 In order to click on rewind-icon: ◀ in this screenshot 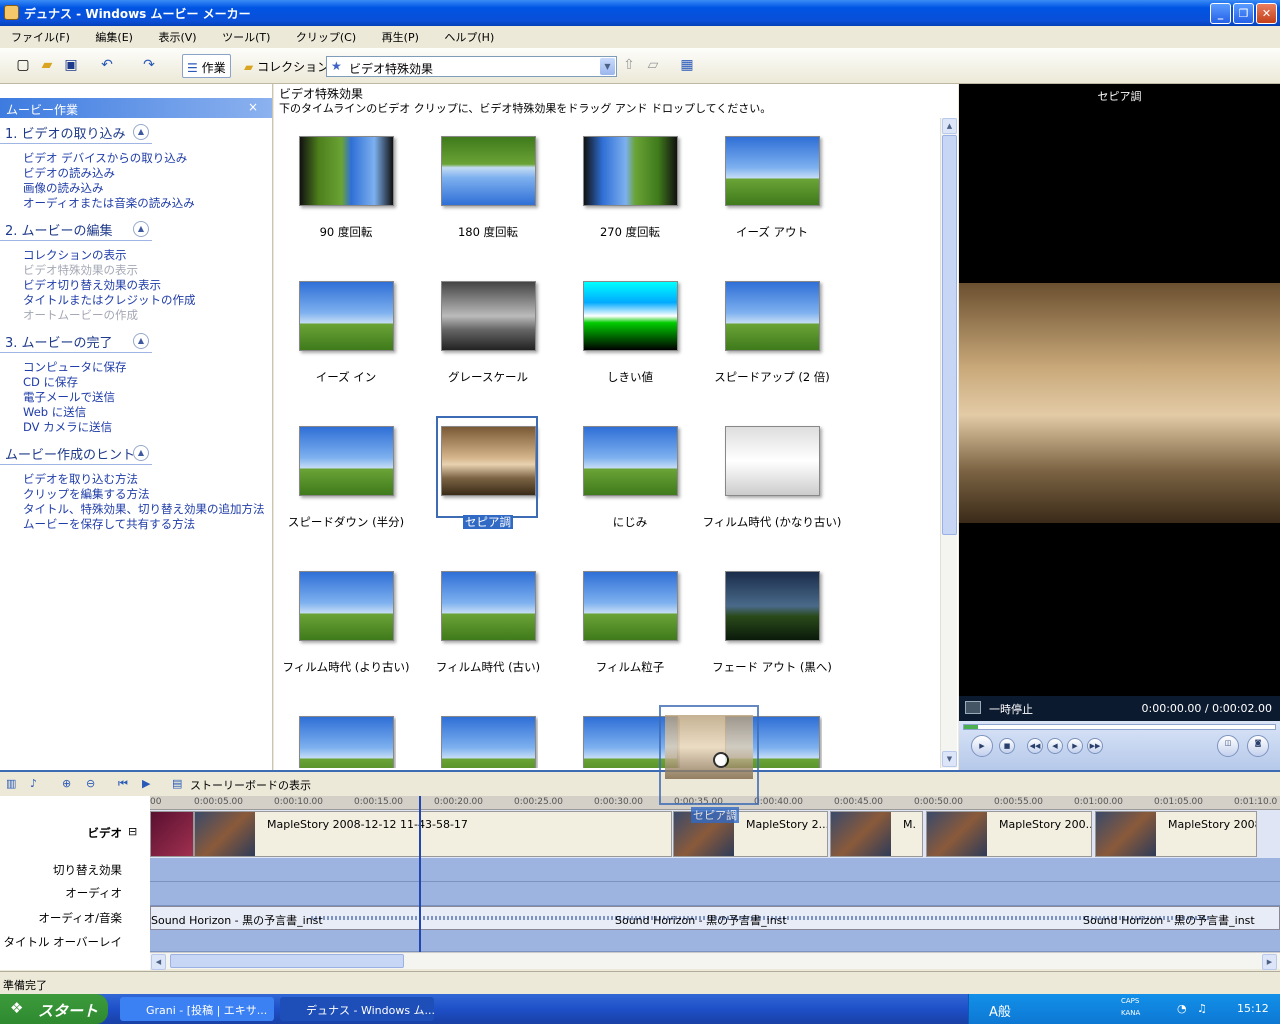, I will do `click(1055, 746)`.